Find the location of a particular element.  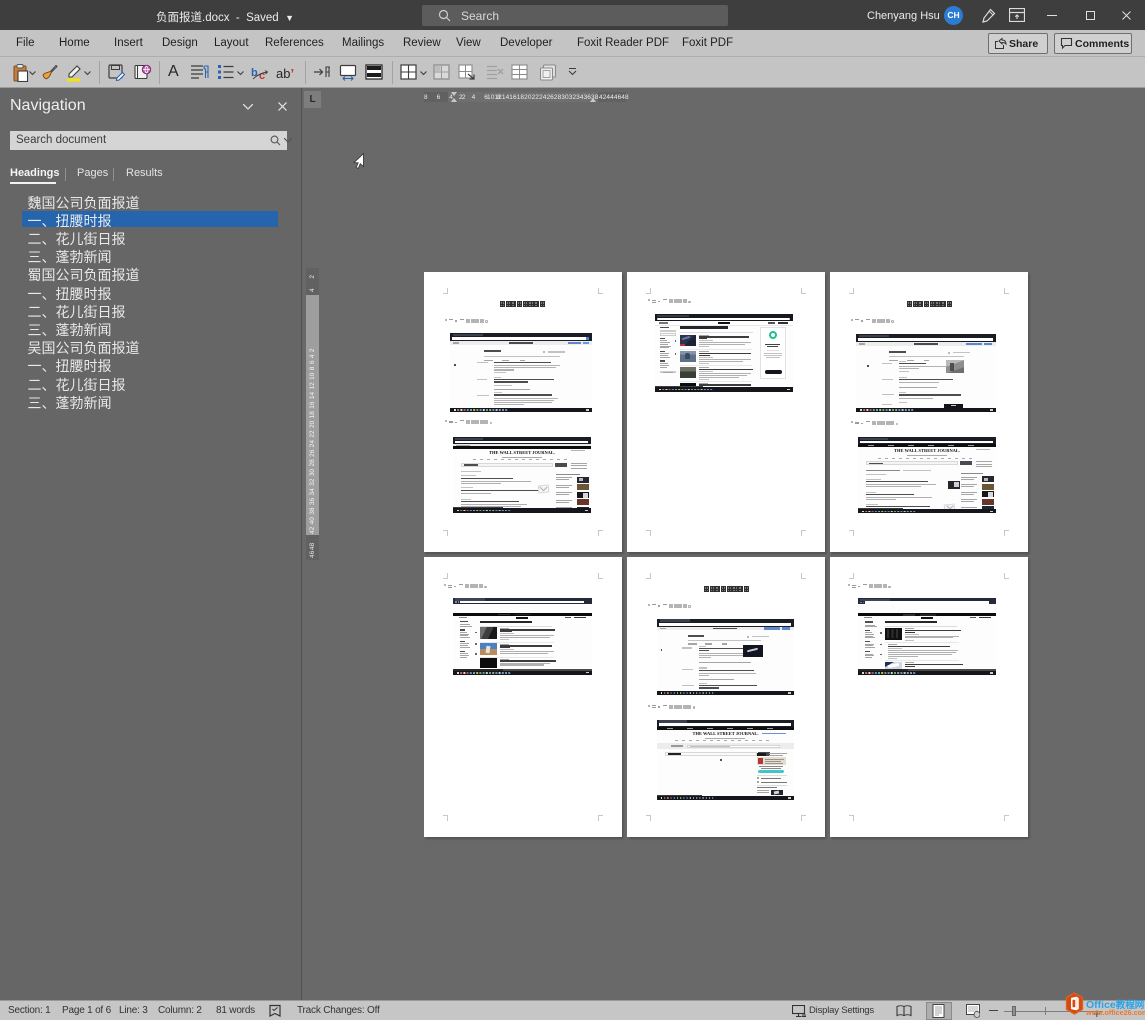

svg-text: c is located at coordinates (262, 75).